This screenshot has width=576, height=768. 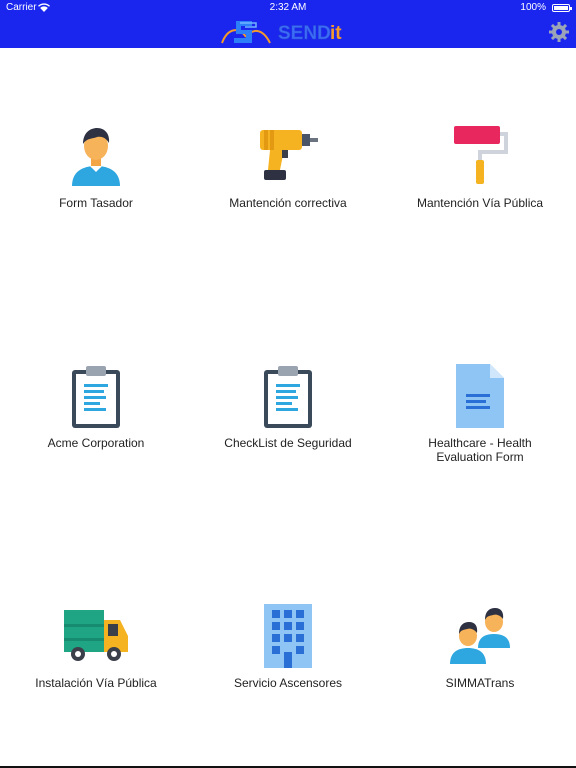 I want to click on status-time: 2:32 AM, so click(x=288, y=7).